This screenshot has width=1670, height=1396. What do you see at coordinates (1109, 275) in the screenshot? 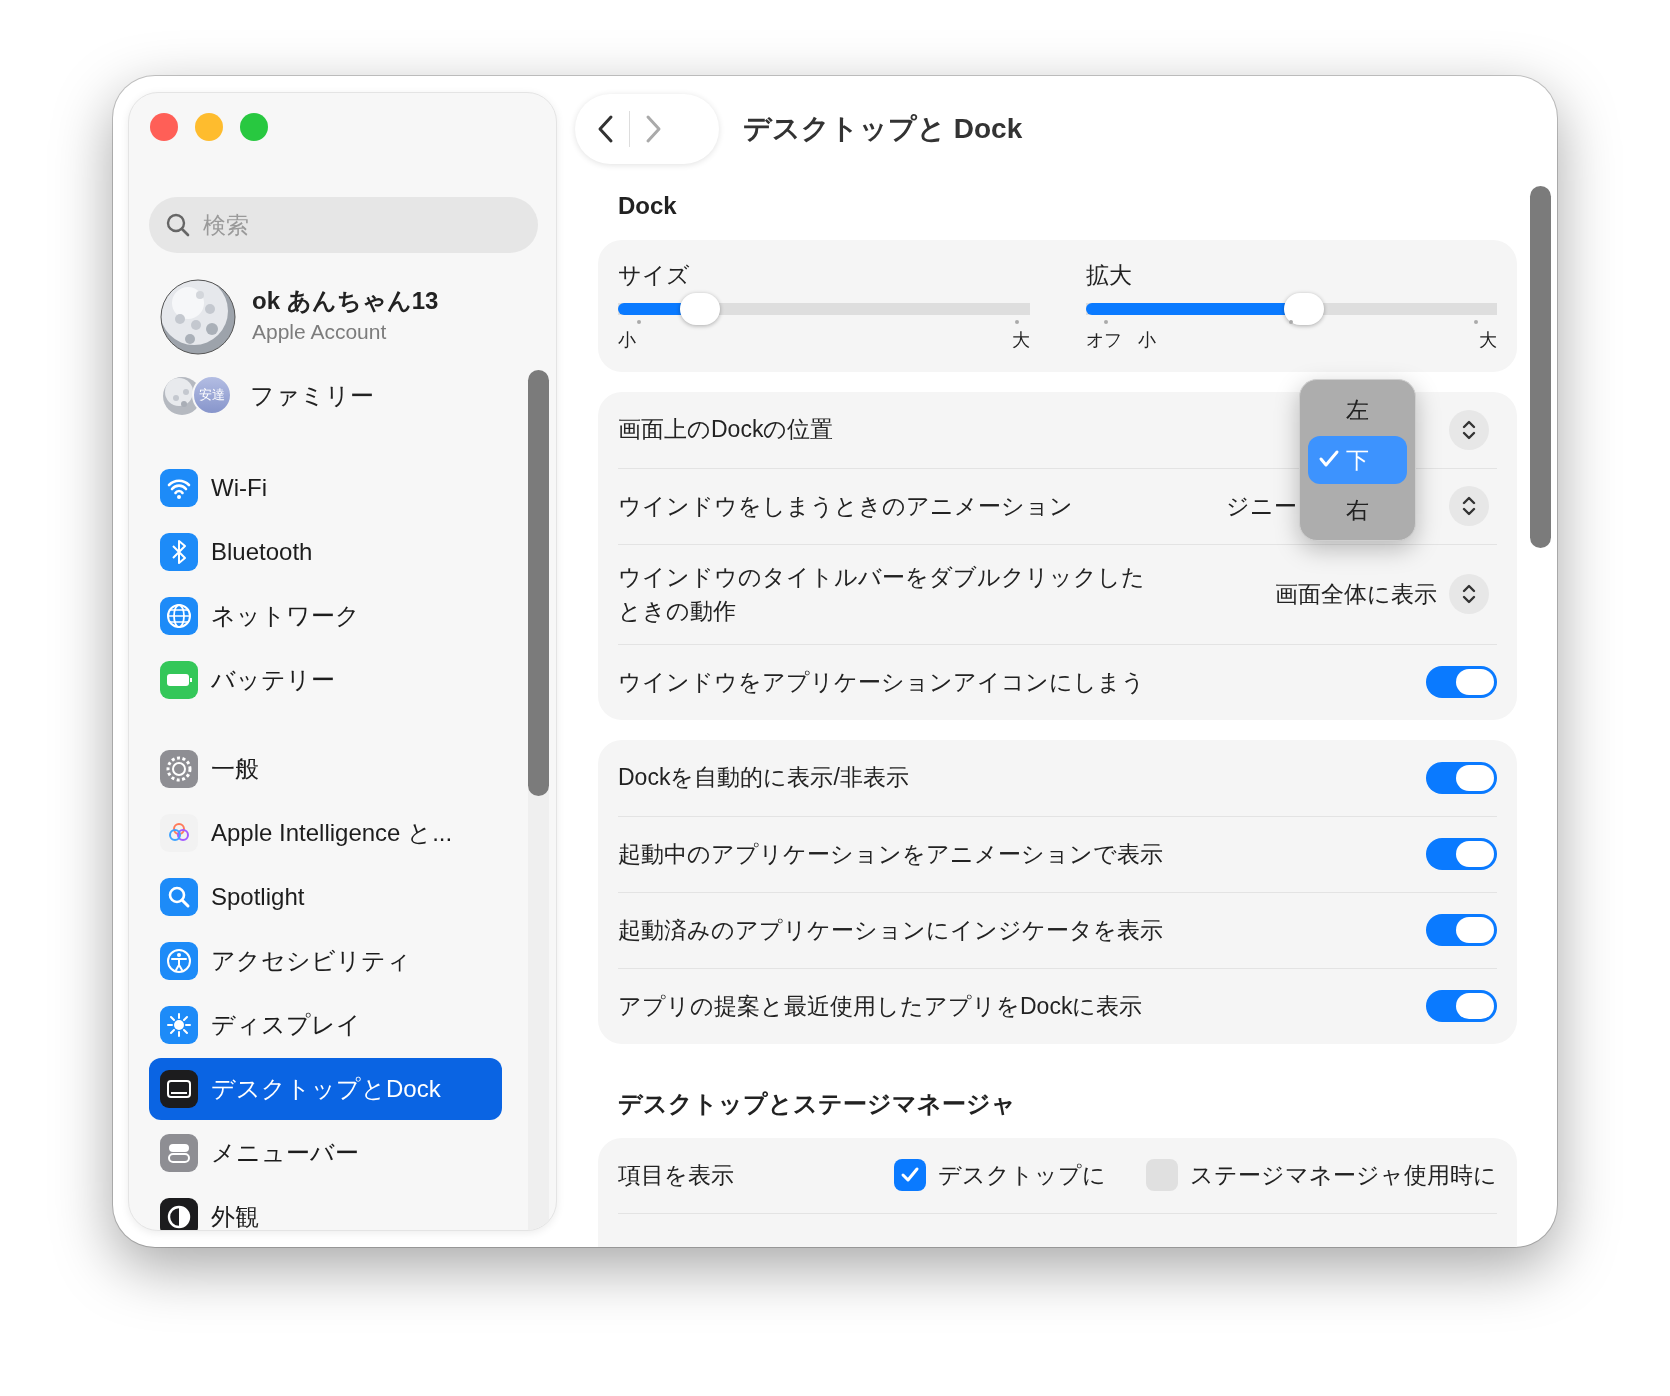
I see `slider-label: 拡大` at bounding box center [1109, 275].